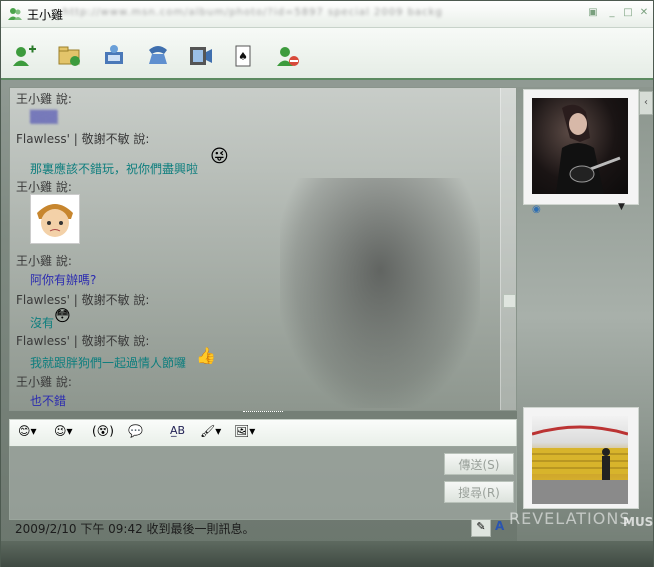 The image size is (654, 567). Describe the element at coordinates (628, 13) in the screenshot. I see `maximize-button: □` at that location.